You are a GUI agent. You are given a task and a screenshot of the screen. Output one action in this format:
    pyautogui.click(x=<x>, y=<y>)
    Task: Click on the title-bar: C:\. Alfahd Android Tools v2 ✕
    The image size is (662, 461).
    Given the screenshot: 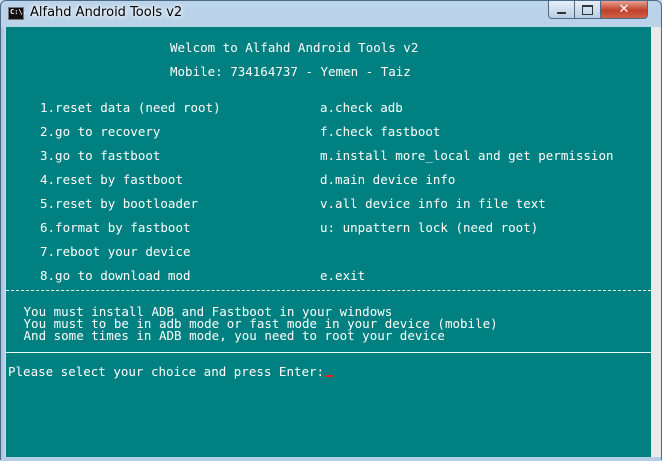 What is the action you would take?
    pyautogui.click(x=331, y=14)
    